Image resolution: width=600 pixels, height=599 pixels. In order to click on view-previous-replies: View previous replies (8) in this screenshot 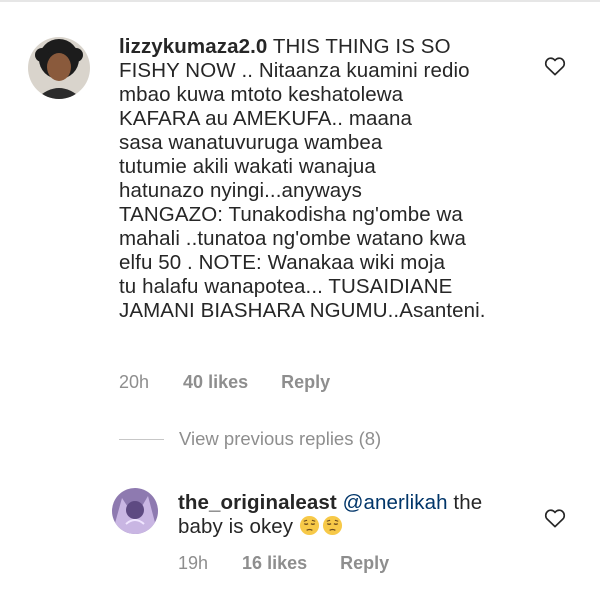, I will do `click(250, 439)`.